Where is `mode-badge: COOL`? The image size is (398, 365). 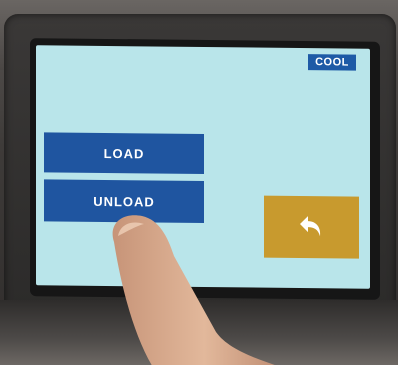
mode-badge: COOL is located at coordinates (332, 62).